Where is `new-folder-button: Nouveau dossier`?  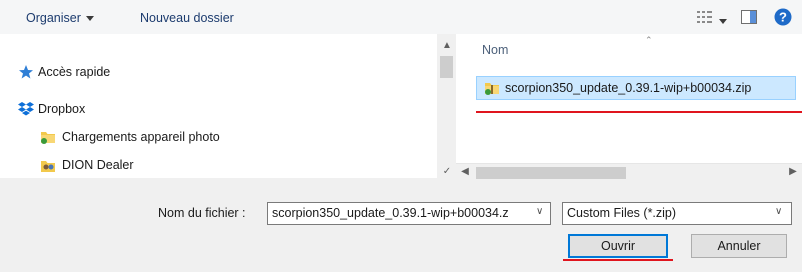
new-folder-button: Nouveau dossier is located at coordinates (187, 18).